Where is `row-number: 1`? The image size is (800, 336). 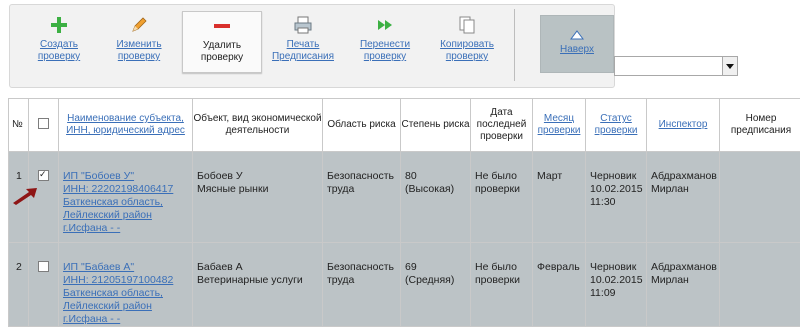 row-number: 1 is located at coordinates (19, 176).